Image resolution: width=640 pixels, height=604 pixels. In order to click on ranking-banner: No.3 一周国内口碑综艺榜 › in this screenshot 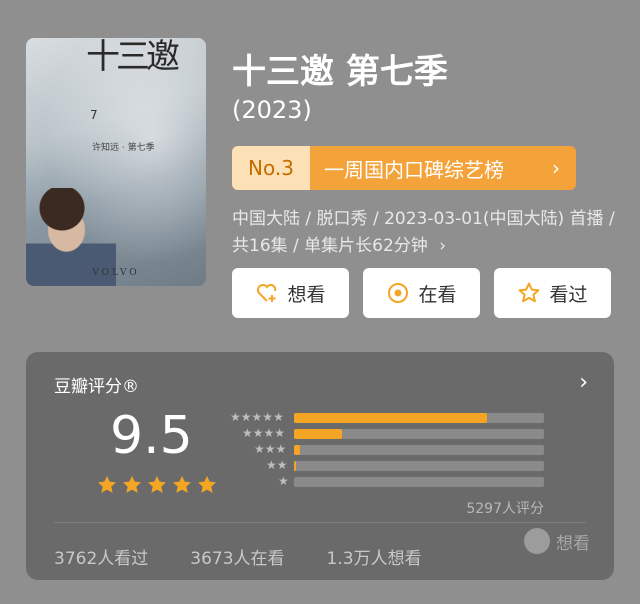, I will do `click(404, 168)`.